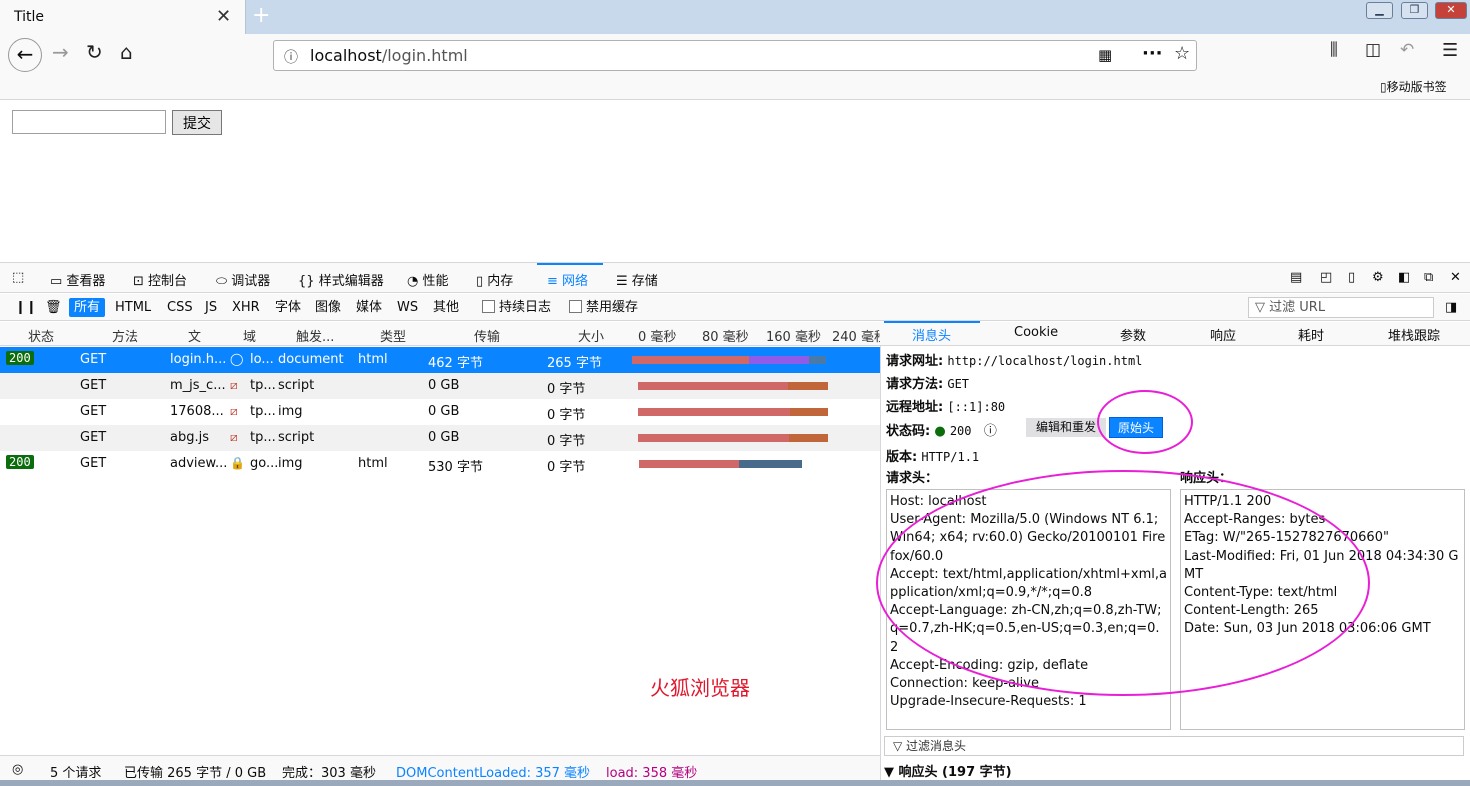 The width and height of the screenshot is (1470, 786). I want to click on window-close-button: ✕, so click(1451, 10).